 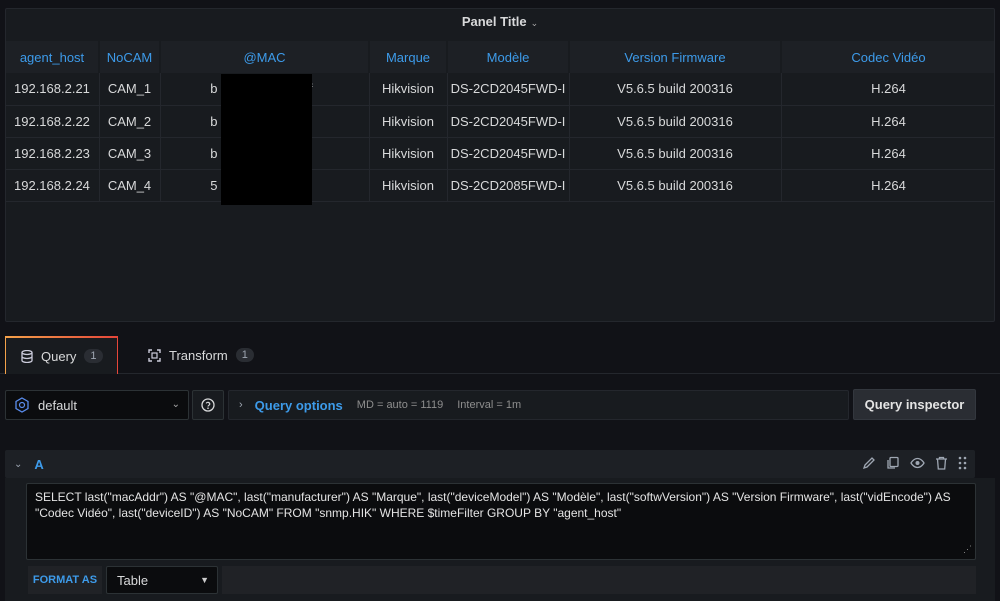 What do you see at coordinates (893, 463) in the screenshot?
I see `copy-icon` at bounding box center [893, 463].